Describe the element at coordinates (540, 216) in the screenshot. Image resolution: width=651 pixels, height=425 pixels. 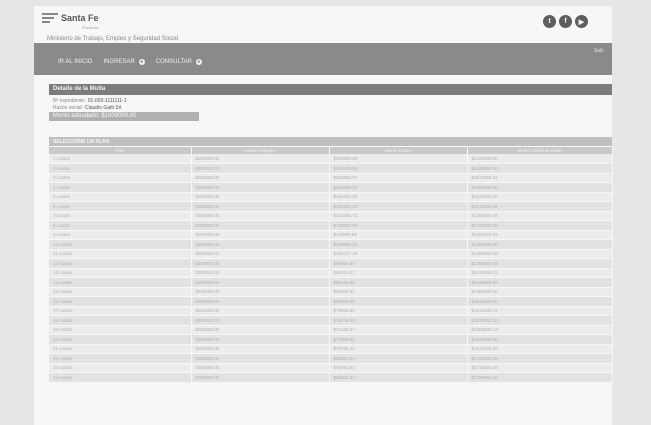
I see `table-cell: $1196000.04` at that location.